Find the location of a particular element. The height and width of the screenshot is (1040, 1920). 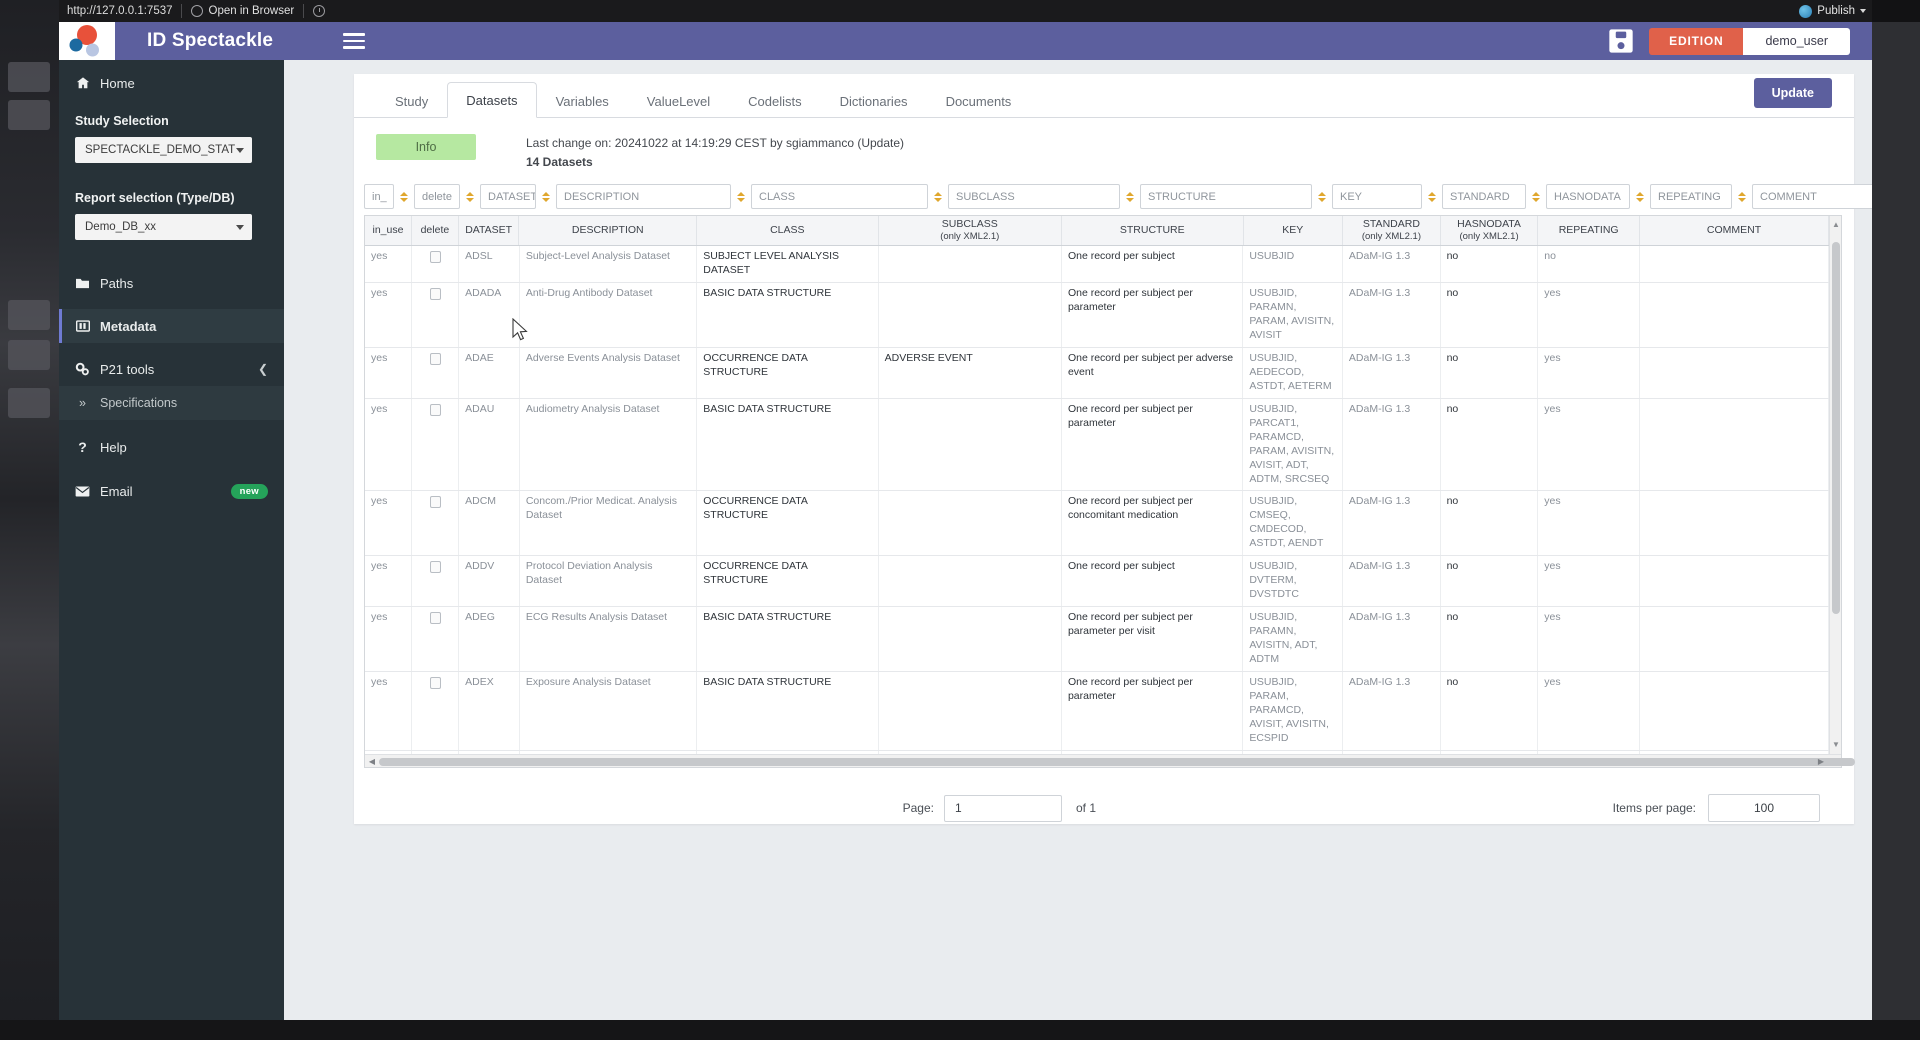

open-in-browser-button: Open in Browser is located at coordinates (243, 11).